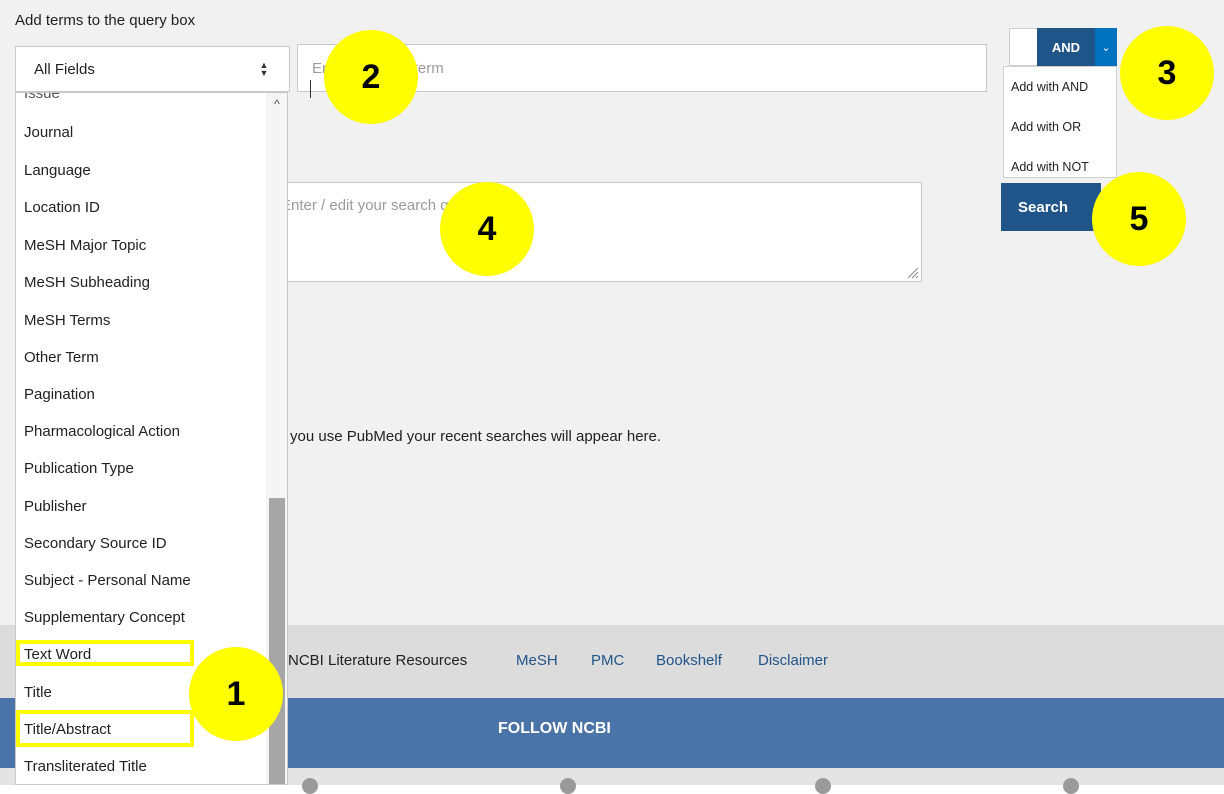 Image resolution: width=1224 pixels, height=794 pixels. I want to click on add-operator-menu: Add with AND Add with OR Add with NOT, so click(1060, 122).